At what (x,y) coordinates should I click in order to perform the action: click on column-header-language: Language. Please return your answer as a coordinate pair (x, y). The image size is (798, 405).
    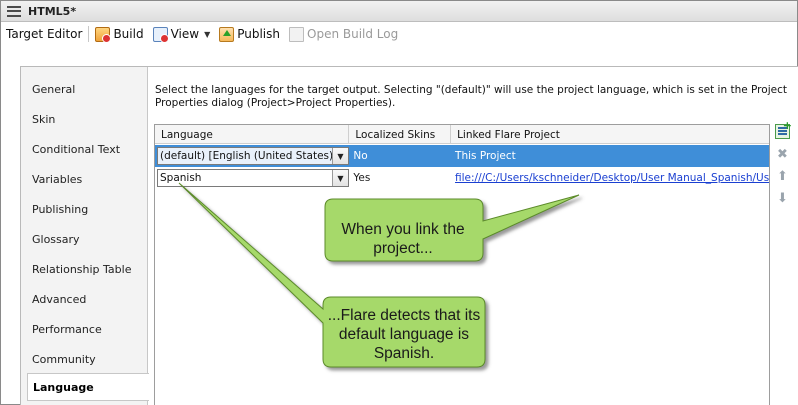
    Looking at the image, I should click on (252, 134).